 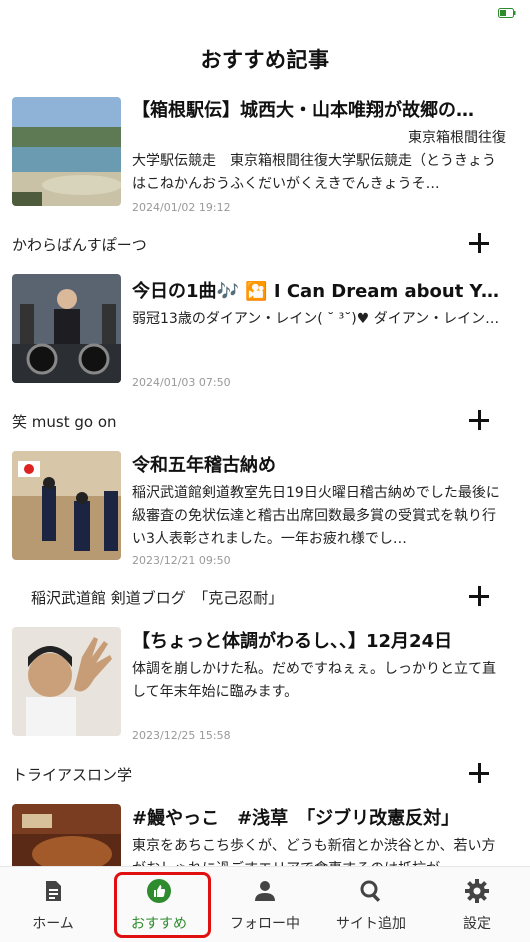 What do you see at coordinates (371, 924) in the screenshot?
I see `tab-label: サイト追加` at bounding box center [371, 924].